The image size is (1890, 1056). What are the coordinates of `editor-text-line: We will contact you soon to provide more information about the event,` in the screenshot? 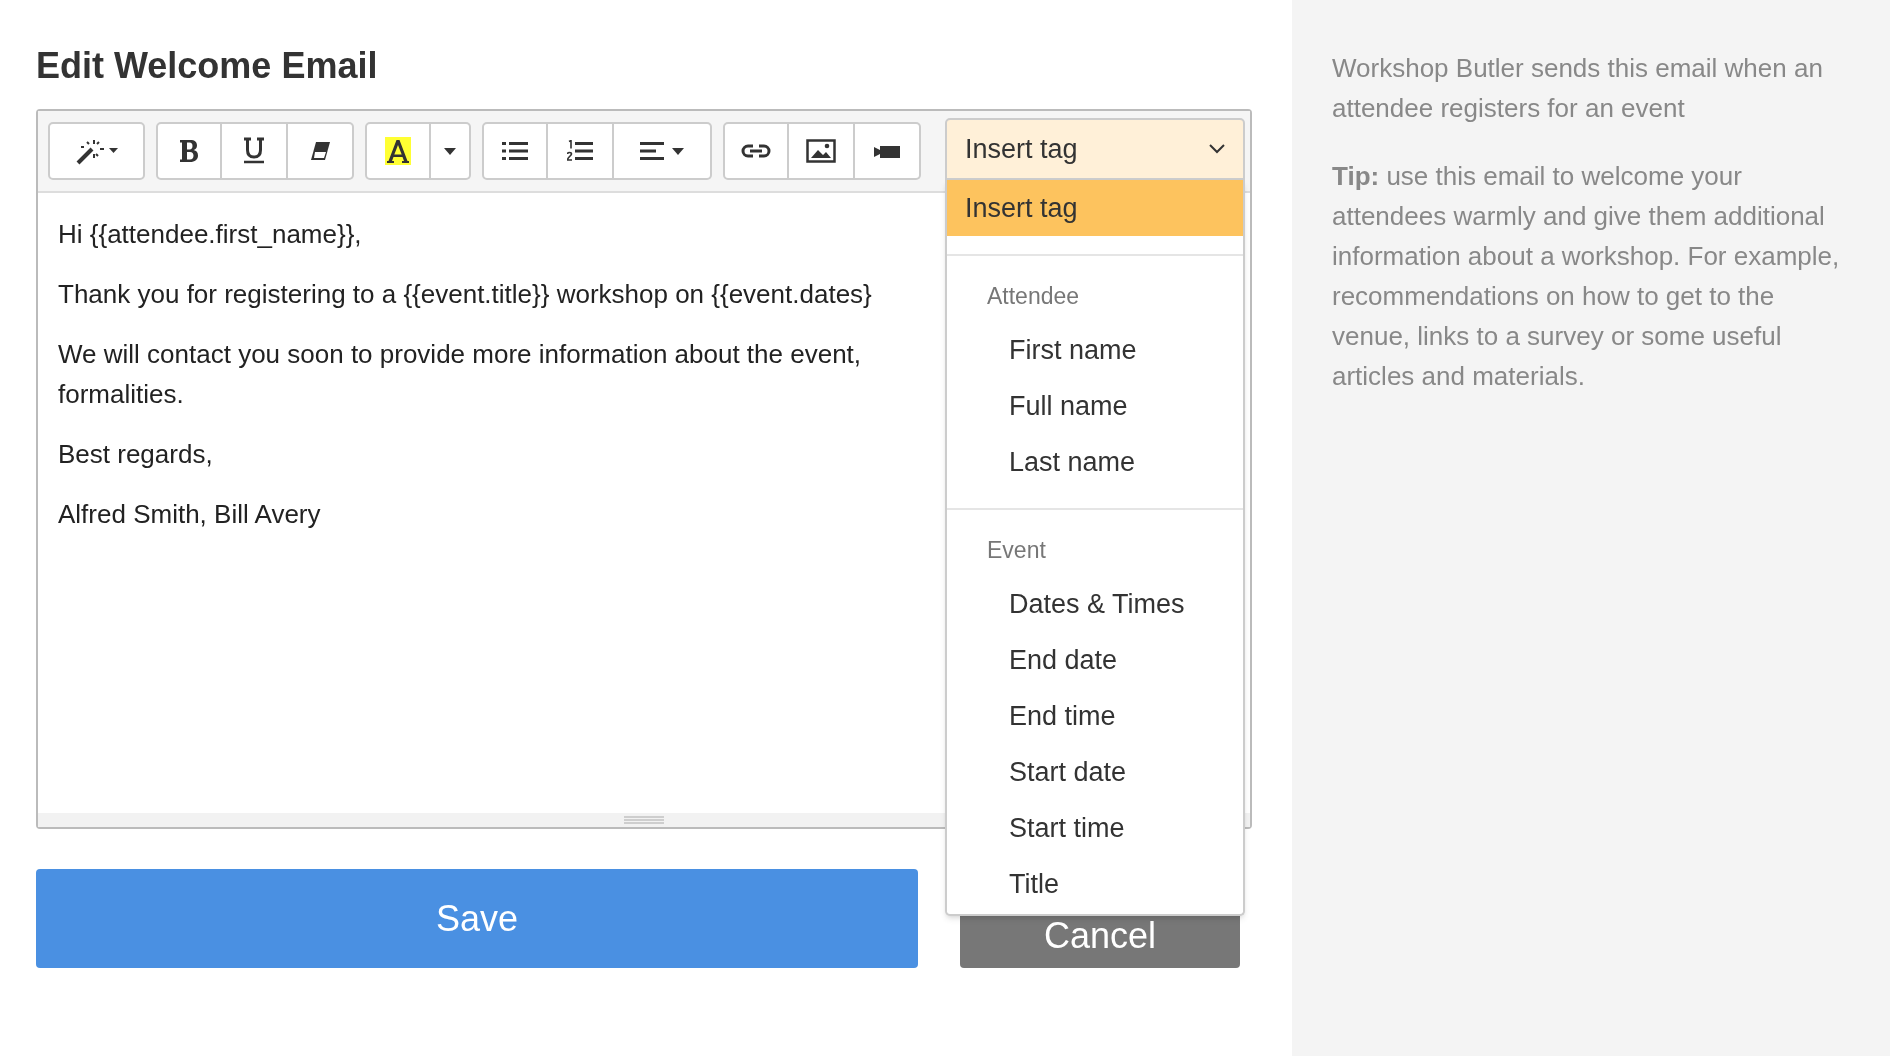 It's located at (460, 354).